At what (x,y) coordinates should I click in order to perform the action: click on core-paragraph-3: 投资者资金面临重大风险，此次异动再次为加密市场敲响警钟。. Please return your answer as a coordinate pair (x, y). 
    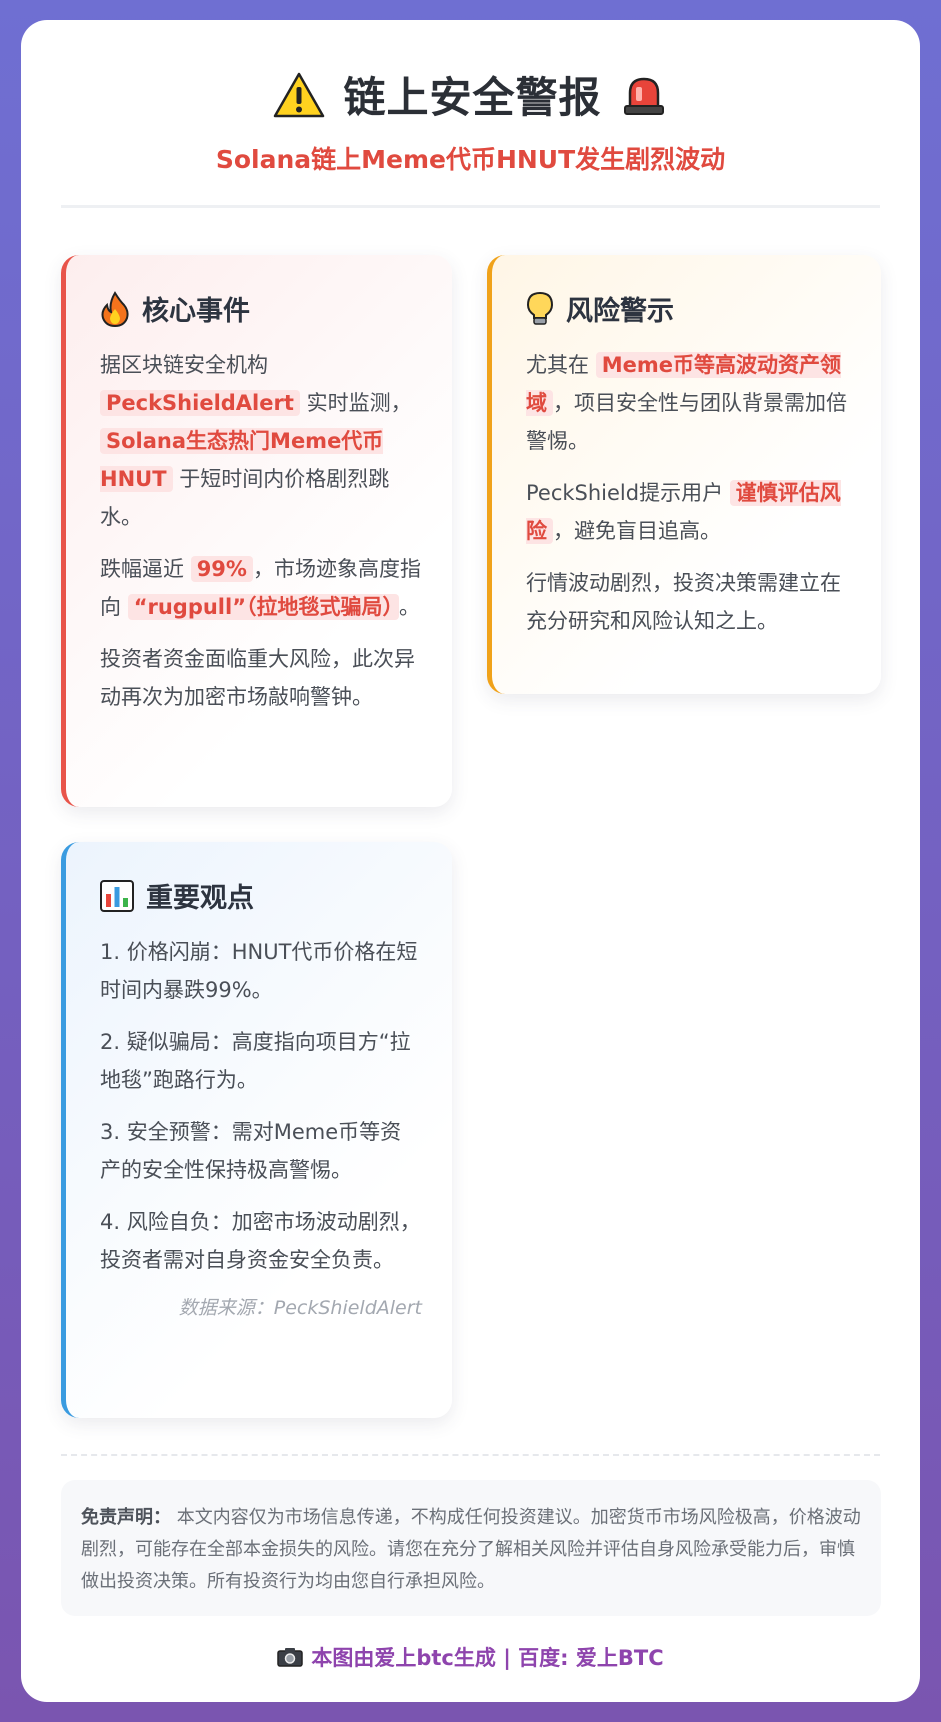
    Looking at the image, I should click on (257, 678).